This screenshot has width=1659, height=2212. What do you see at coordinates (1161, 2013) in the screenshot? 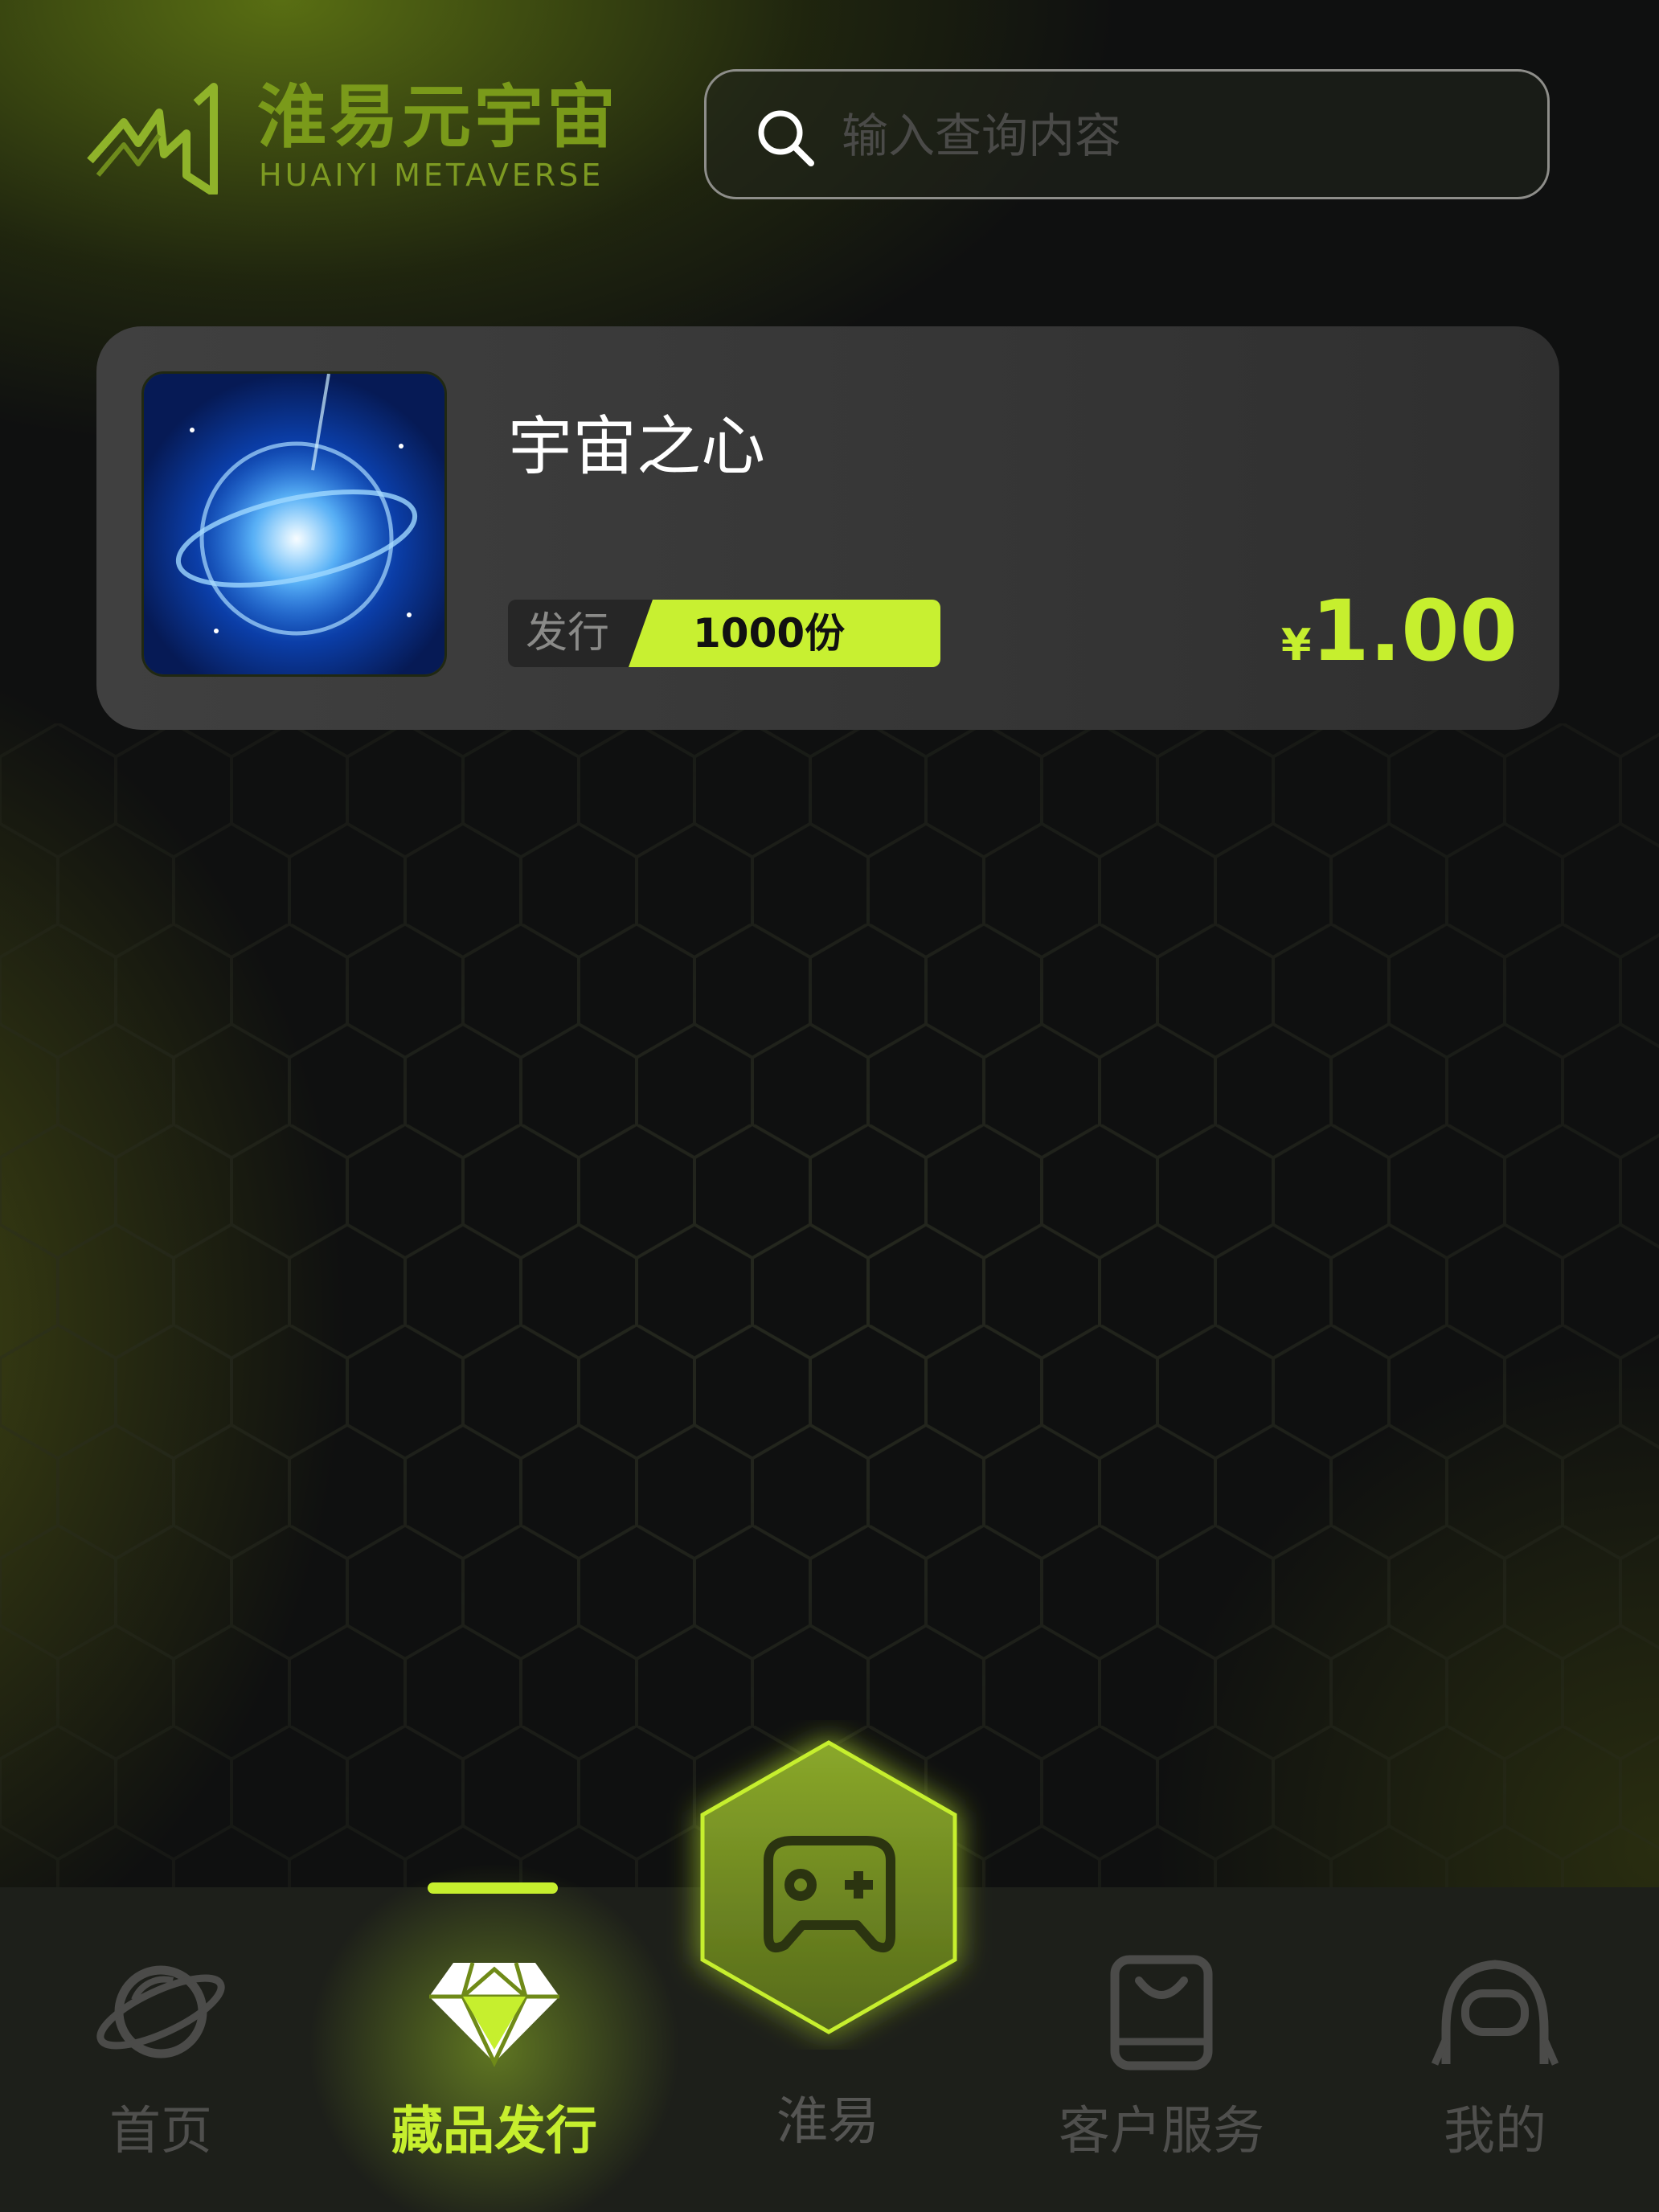
I see `shopping-bag-icon` at bounding box center [1161, 2013].